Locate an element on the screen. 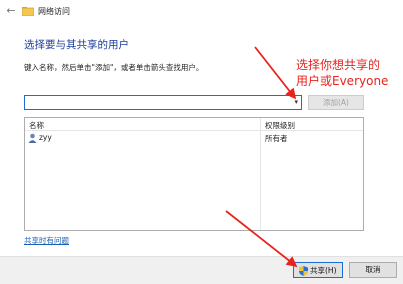  user-name: zyy is located at coordinates (45, 137).